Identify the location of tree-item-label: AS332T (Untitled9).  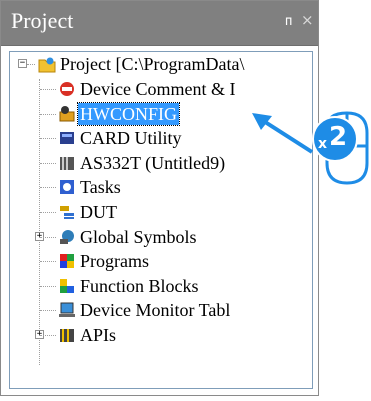
(153, 162).